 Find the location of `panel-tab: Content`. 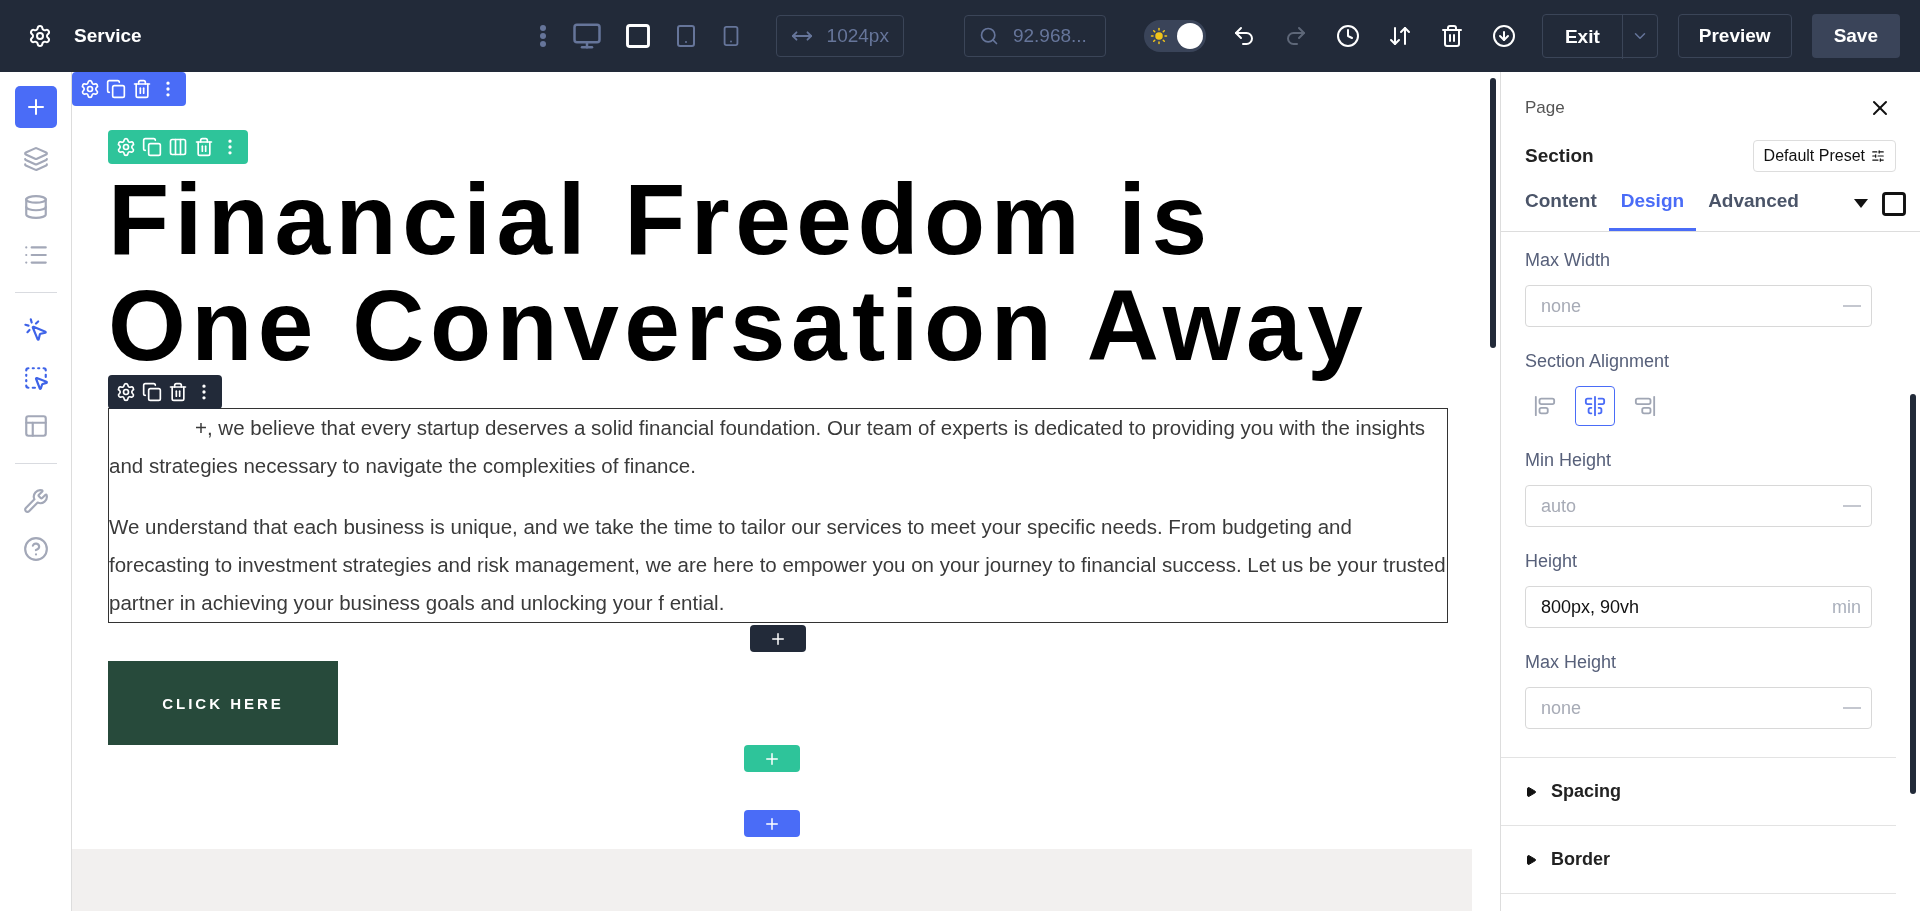

panel-tab: Content is located at coordinates (1561, 203).